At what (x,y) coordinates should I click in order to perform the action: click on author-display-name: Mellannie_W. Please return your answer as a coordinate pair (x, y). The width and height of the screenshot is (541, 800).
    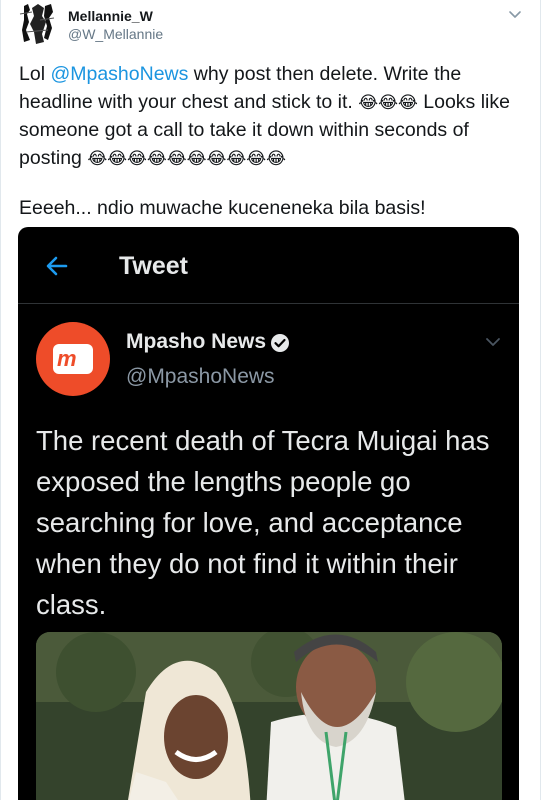
    Looking at the image, I should click on (110, 16).